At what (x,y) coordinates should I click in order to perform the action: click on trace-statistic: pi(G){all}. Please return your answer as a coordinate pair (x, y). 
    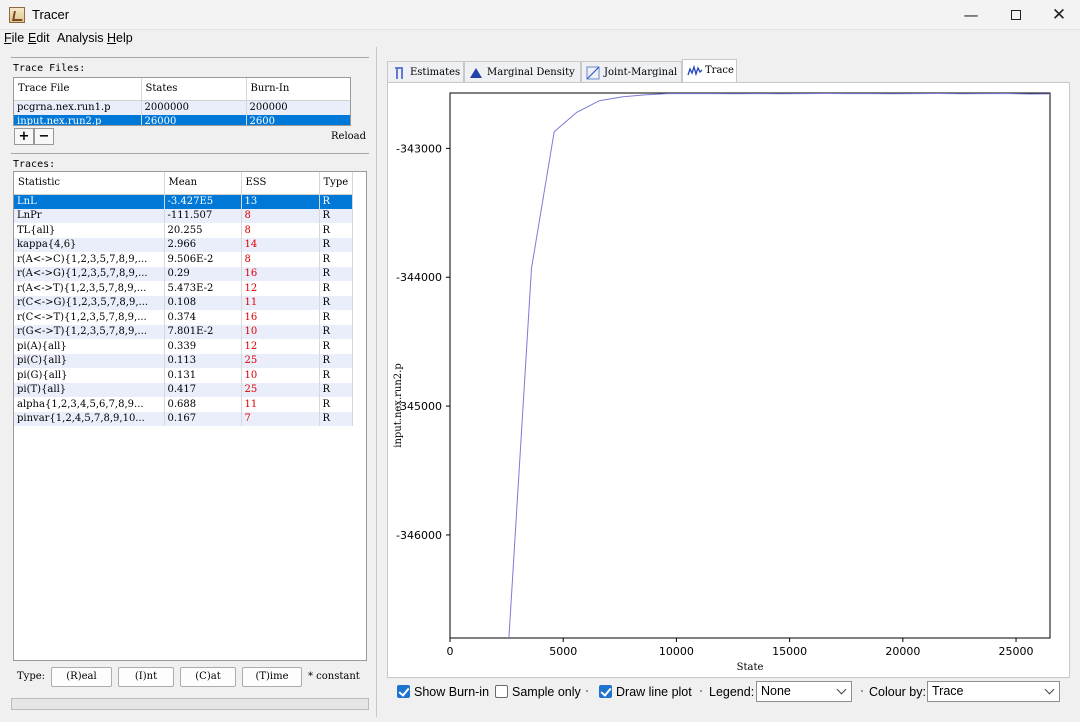
    Looking at the image, I should click on (89, 375).